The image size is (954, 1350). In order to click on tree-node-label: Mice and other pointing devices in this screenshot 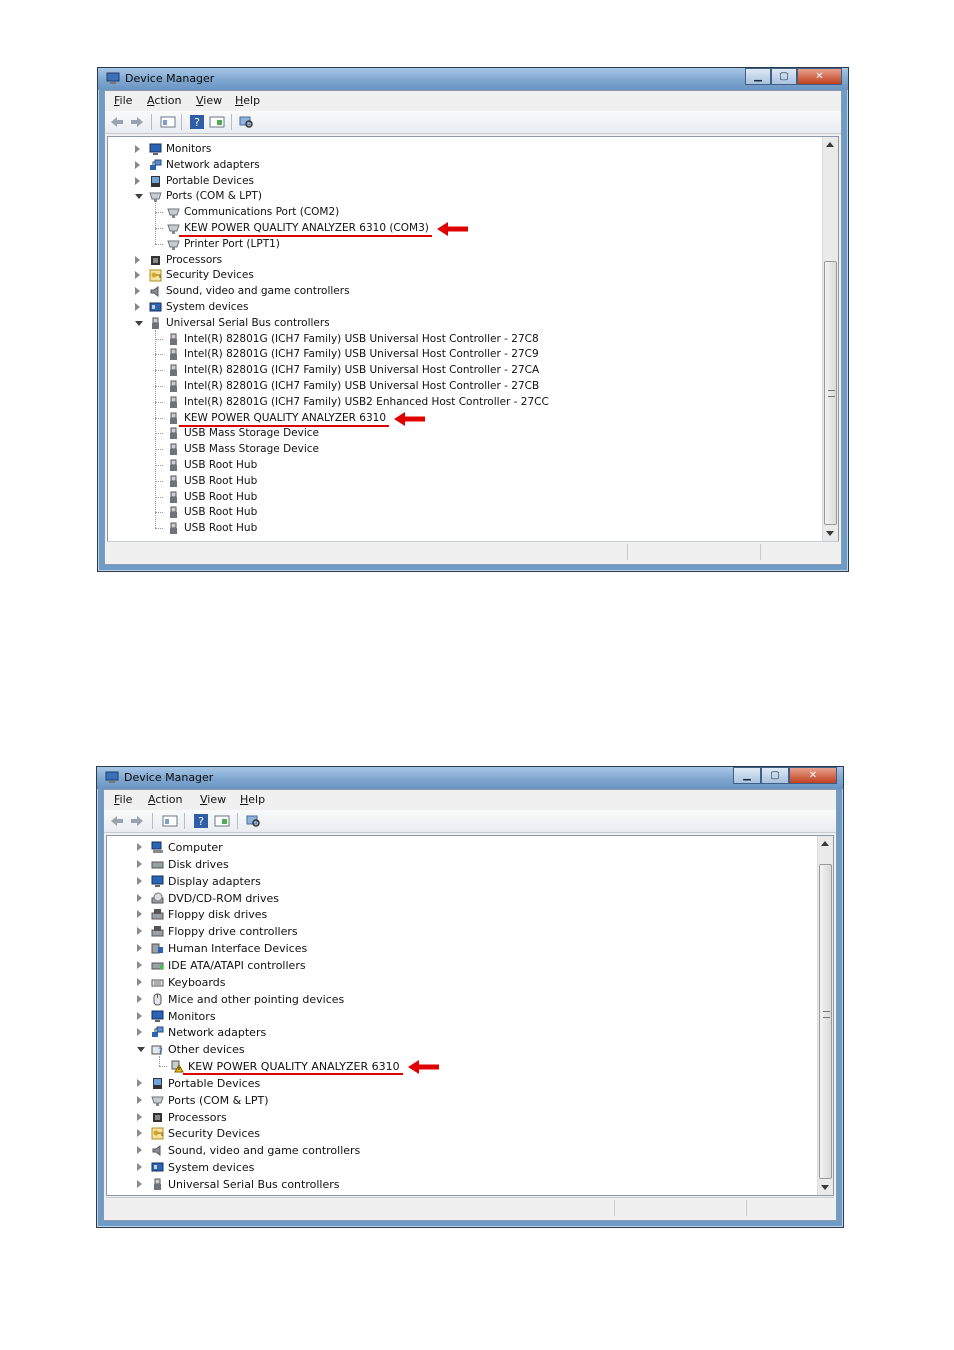, I will do `click(256, 999)`.